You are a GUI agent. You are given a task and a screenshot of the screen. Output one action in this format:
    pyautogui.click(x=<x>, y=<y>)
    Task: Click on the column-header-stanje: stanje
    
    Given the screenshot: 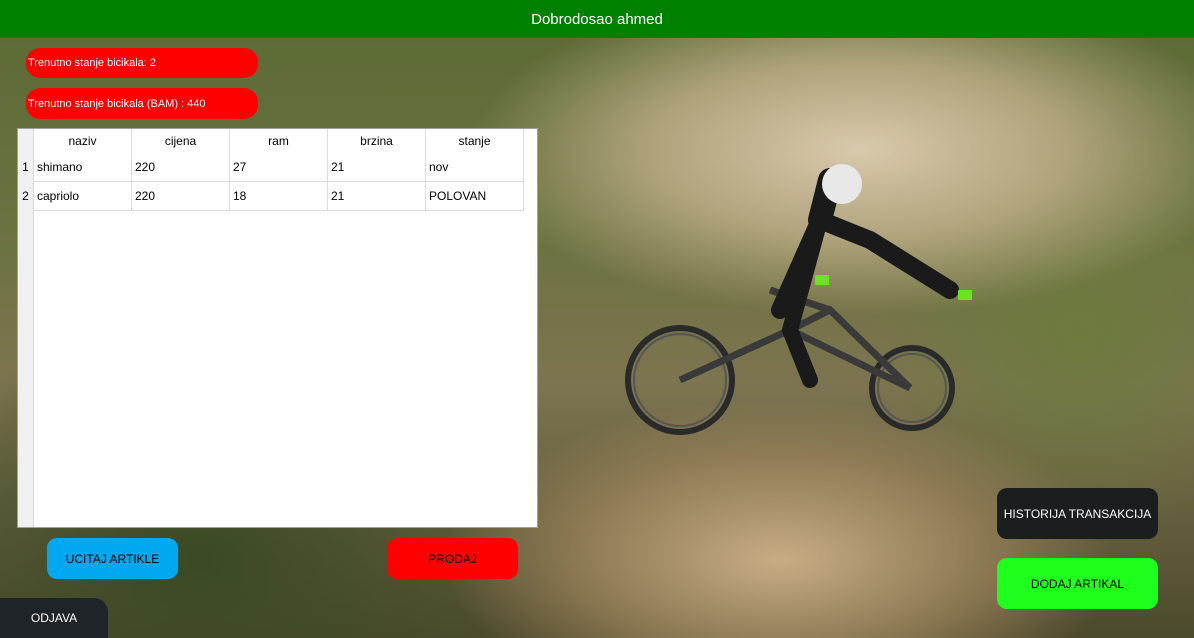 What is the action you would take?
    pyautogui.click(x=474, y=141)
    